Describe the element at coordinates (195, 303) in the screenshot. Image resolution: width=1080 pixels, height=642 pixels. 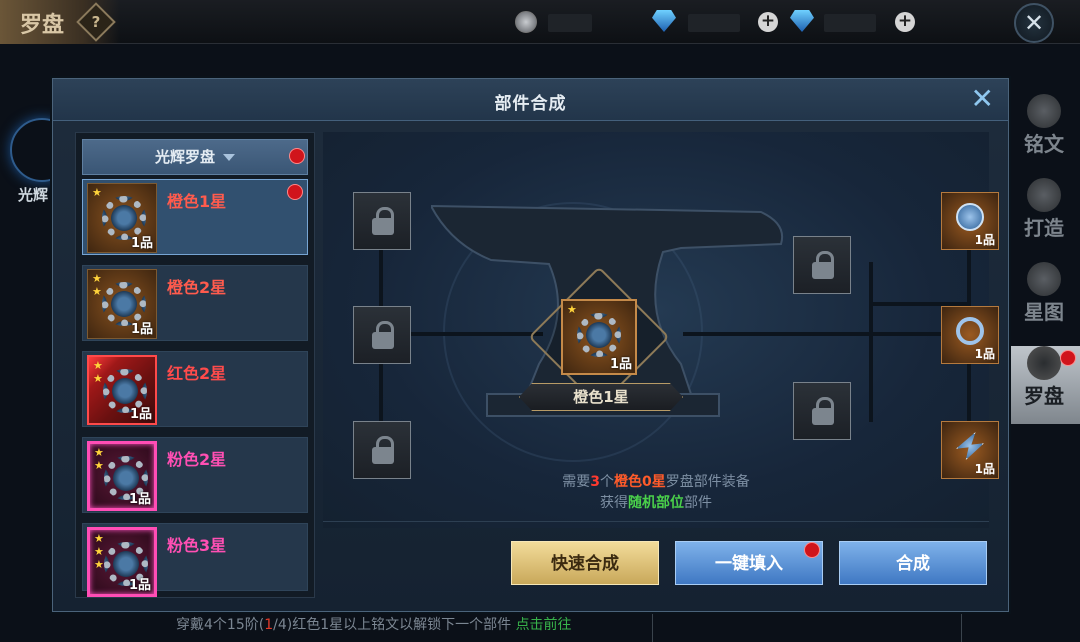
I see `list-item: ★ ★ 1品 橙色2星` at that location.